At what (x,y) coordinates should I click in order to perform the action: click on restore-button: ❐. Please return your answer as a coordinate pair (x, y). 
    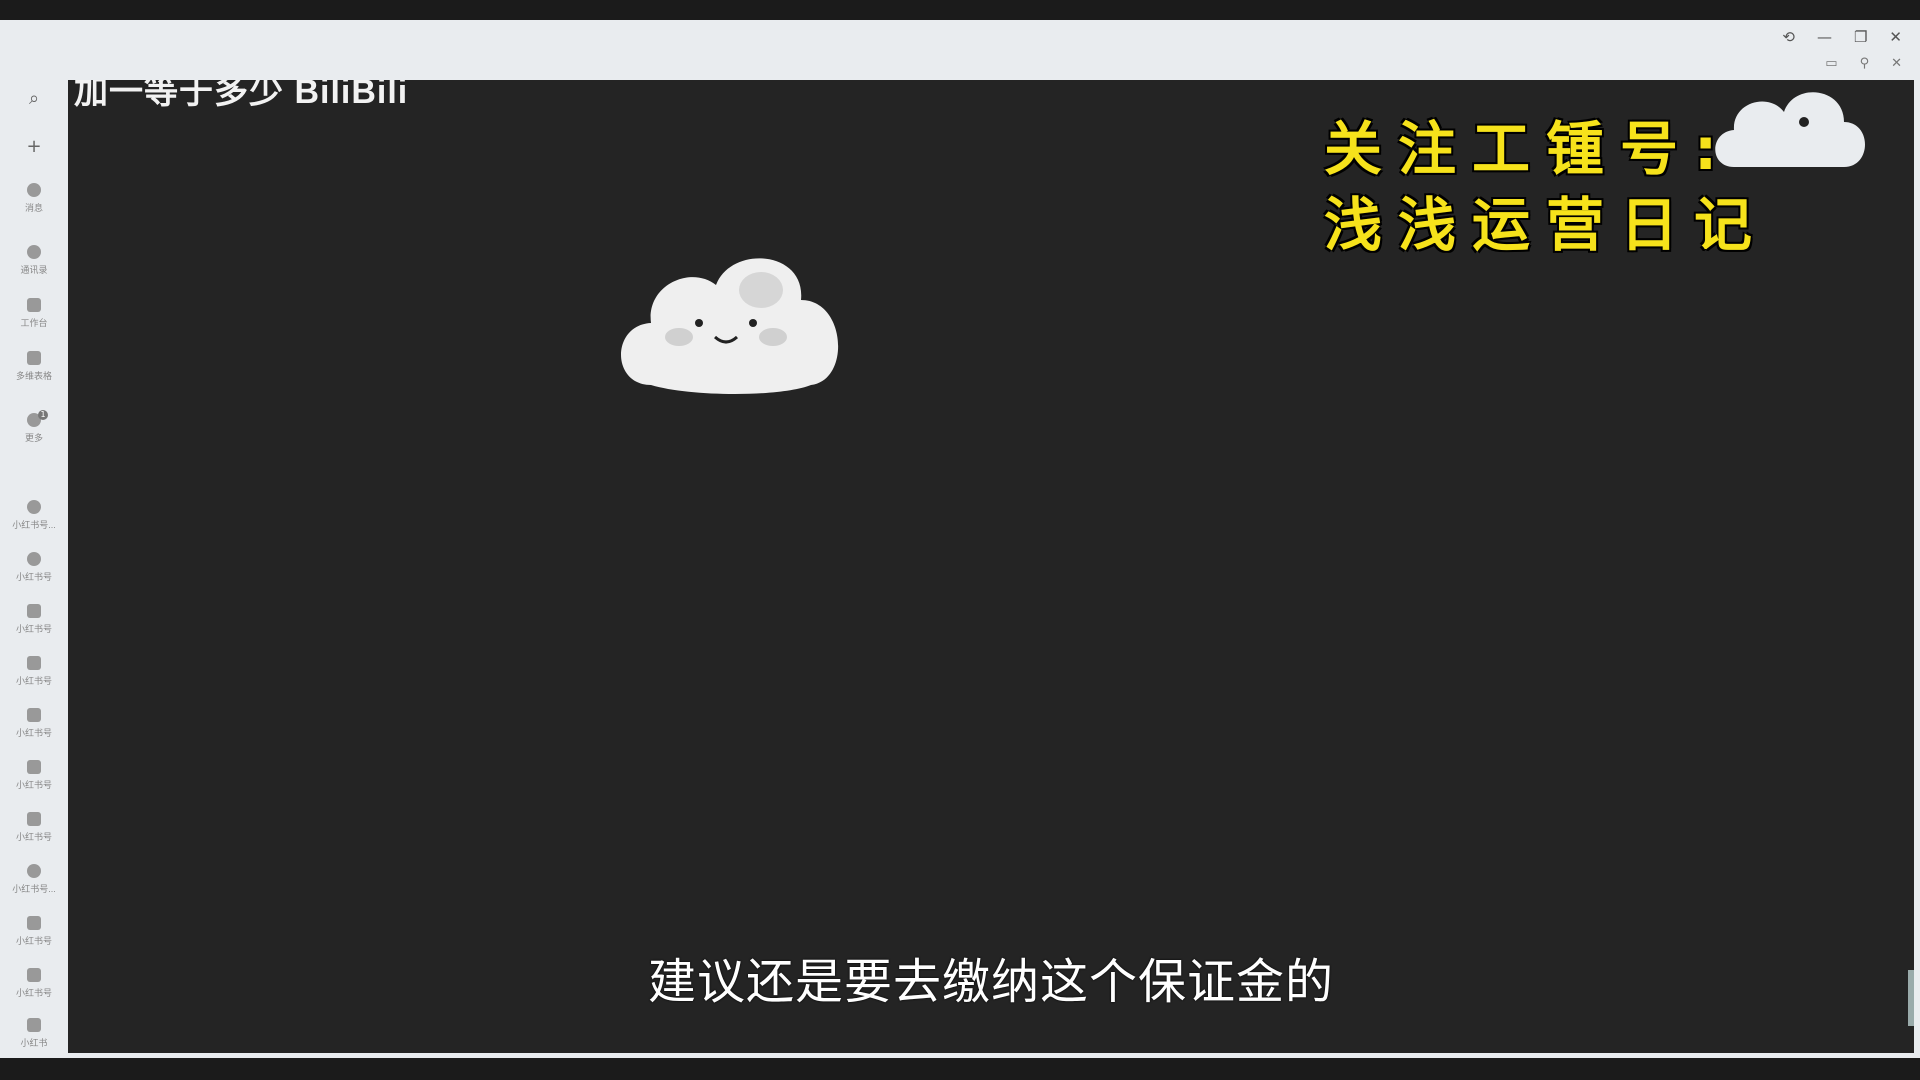
    Looking at the image, I should click on (1860, 37).